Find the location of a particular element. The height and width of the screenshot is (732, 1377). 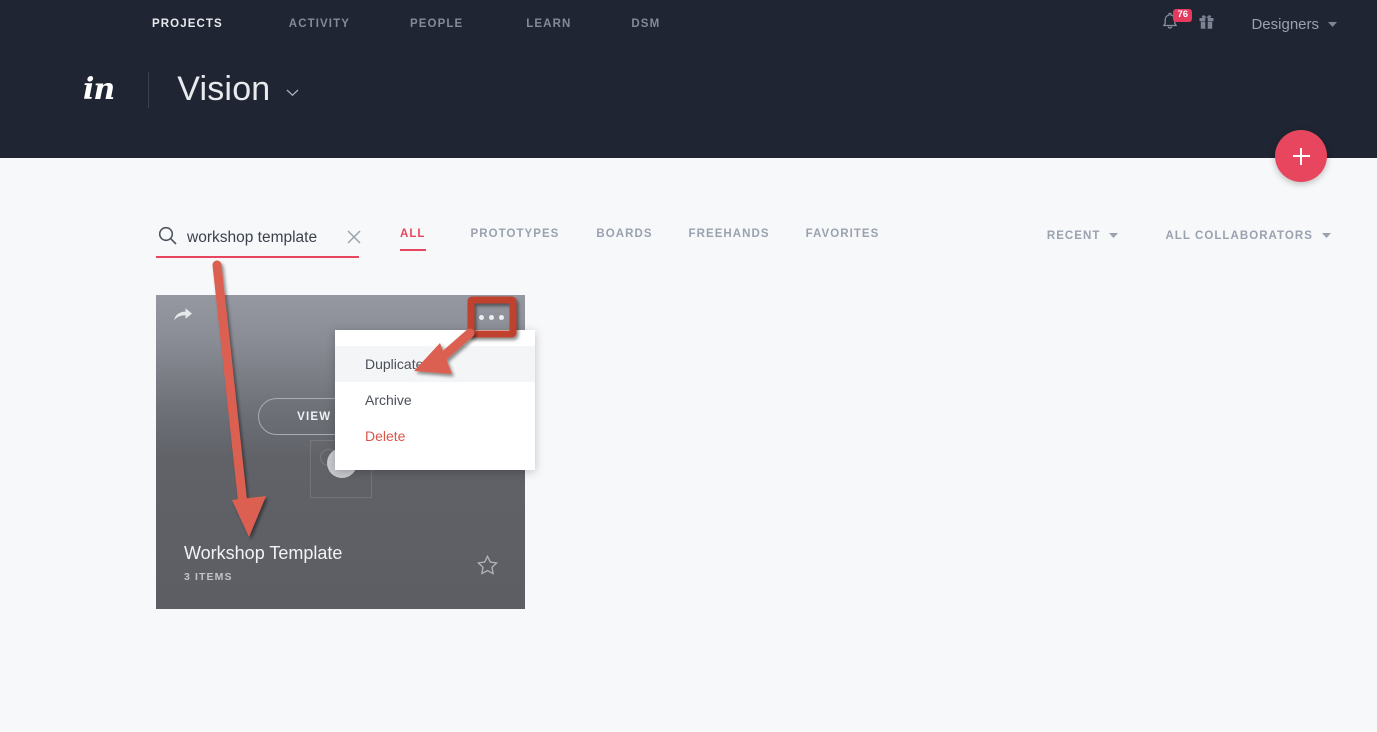

brand-divider is located at coordinates (149, 89).